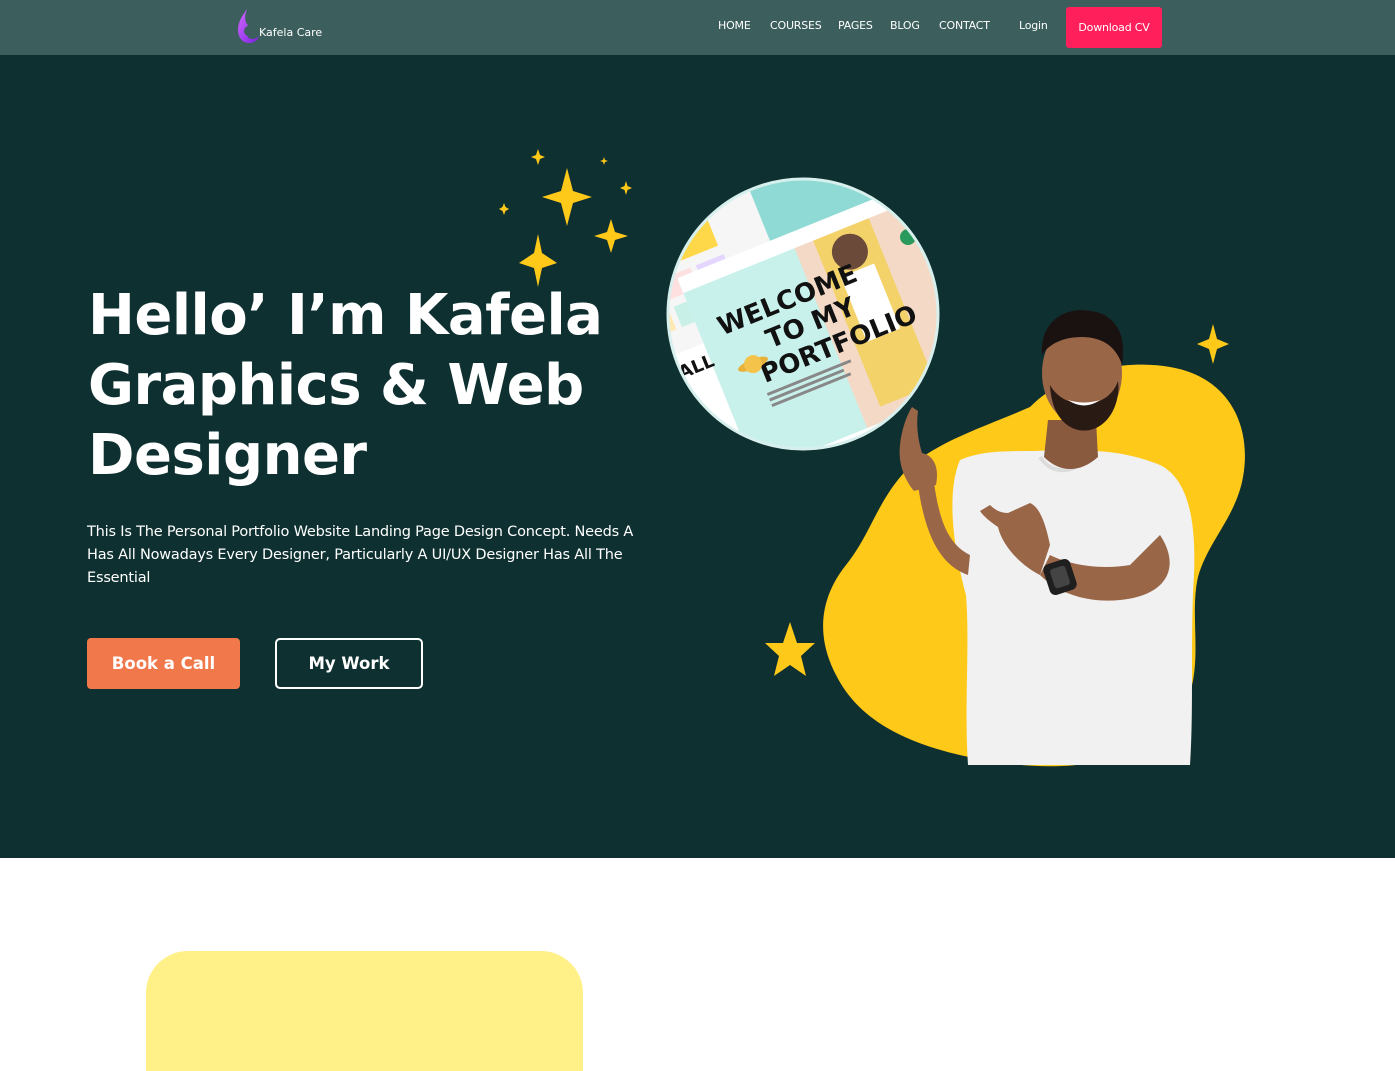 The image size is (1395, 1071). What do you see at coordinates (291, 32) in the screenshot?
I see `brand-name: Kafela Care` at bounding box center [291, 32].